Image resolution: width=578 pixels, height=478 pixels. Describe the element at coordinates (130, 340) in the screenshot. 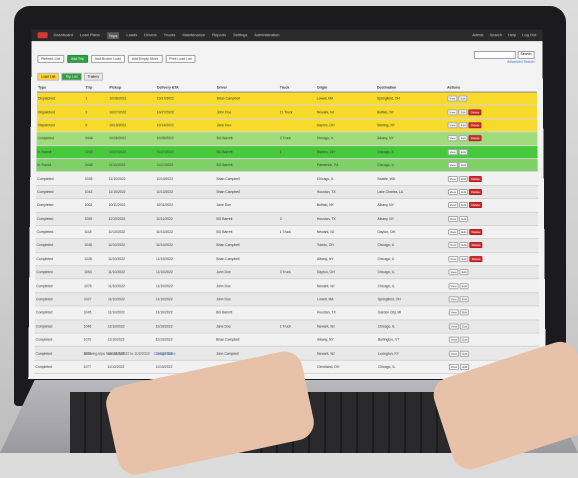

I see `cell-pickup: 11/10/2022` at that location.